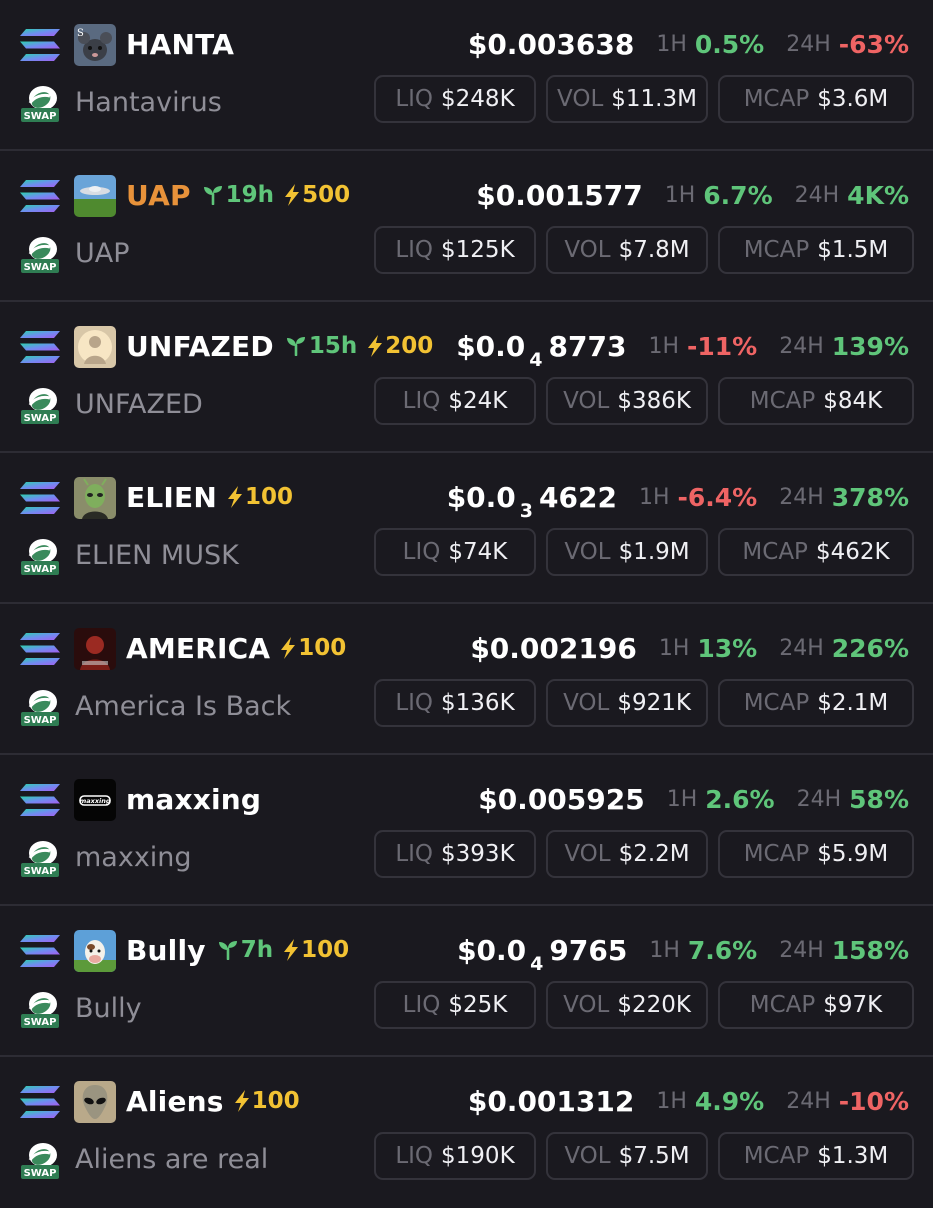 This screenshot has width=933, height=1208. What do you see at coordinates (133, 857) in the screenshot?
I see `token-name: maxxing` at bounding box center [133, 857].